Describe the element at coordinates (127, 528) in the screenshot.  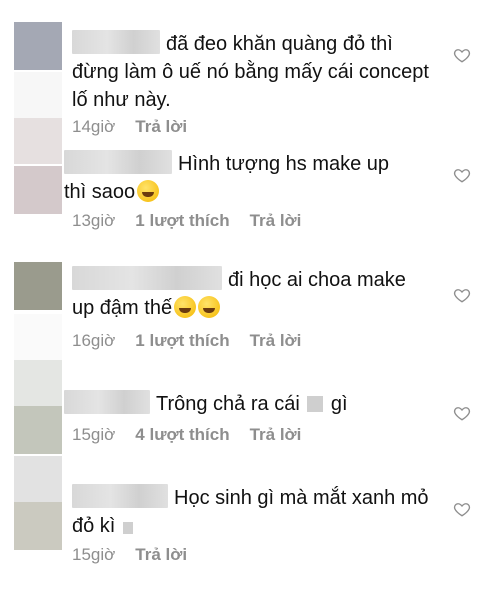
I see `redacted-emoji` at that location.